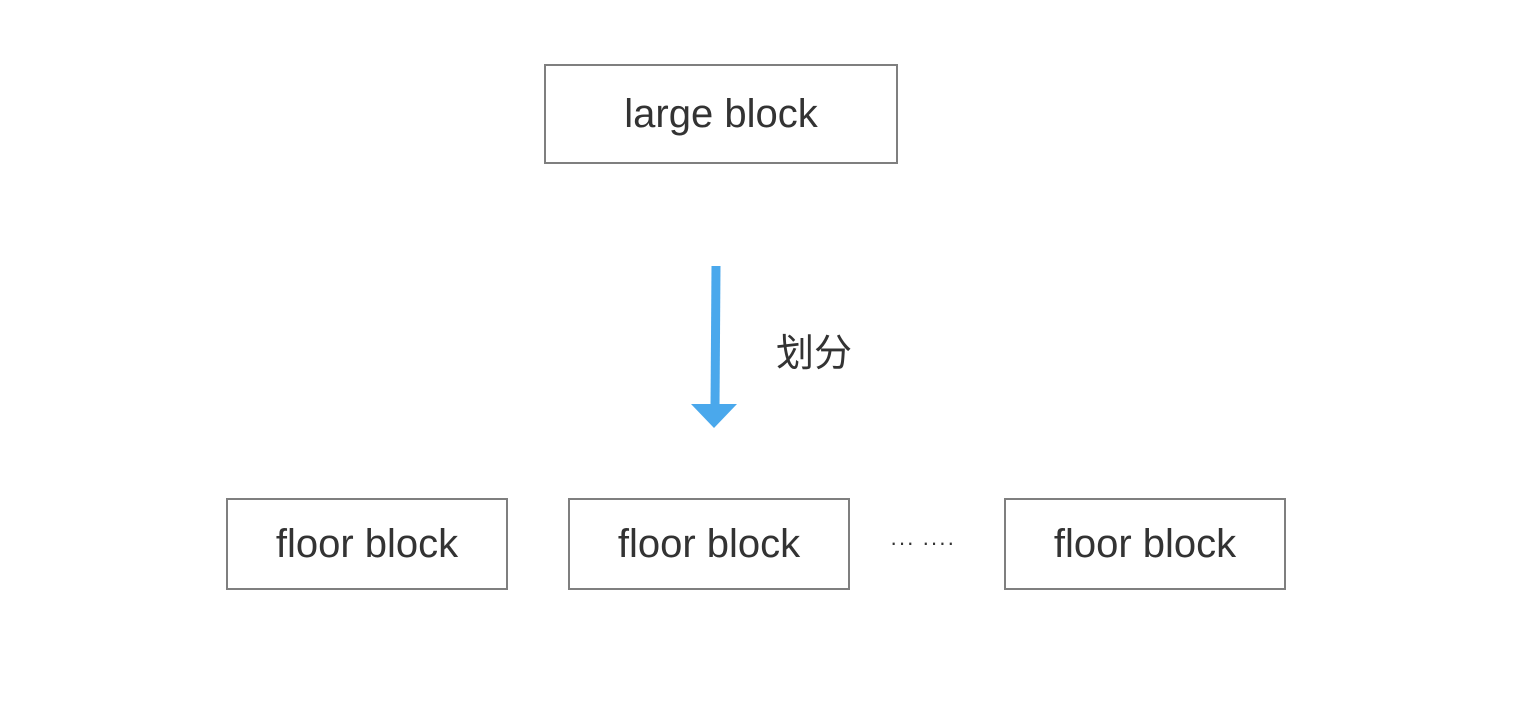 Image resolution: width=1532 pixels, height=704 pixels. I want to click on large-block-label: large block, so click(721, 113).